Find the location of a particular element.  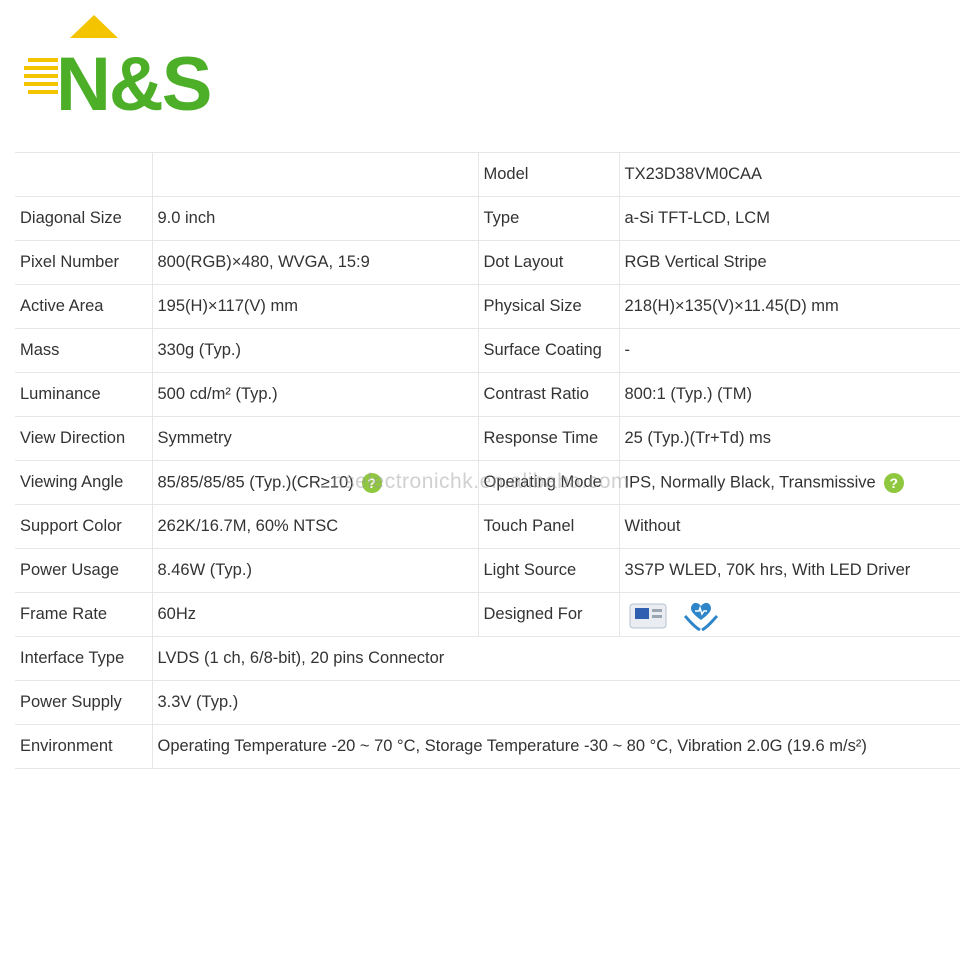

spec-row-model: Model TX23D38VM0CAA is located at coordinates (487, 174).